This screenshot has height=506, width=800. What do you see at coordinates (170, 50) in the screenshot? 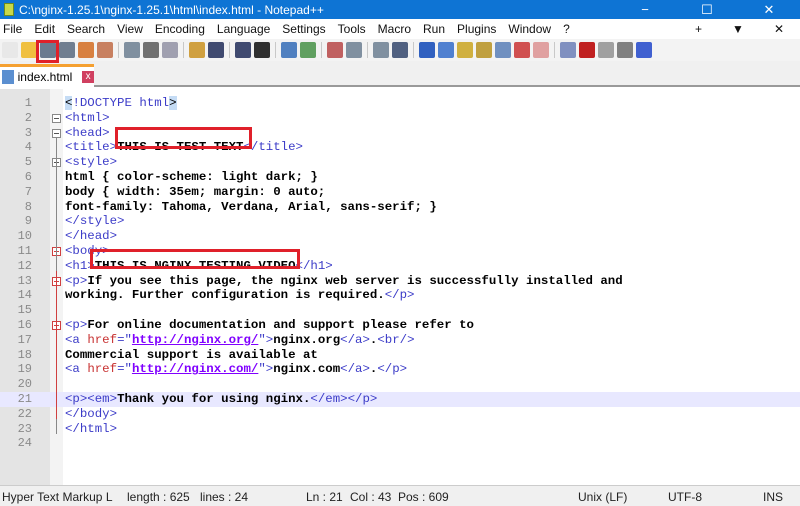
I see `copy-icon` at bounding box center [170, 50].